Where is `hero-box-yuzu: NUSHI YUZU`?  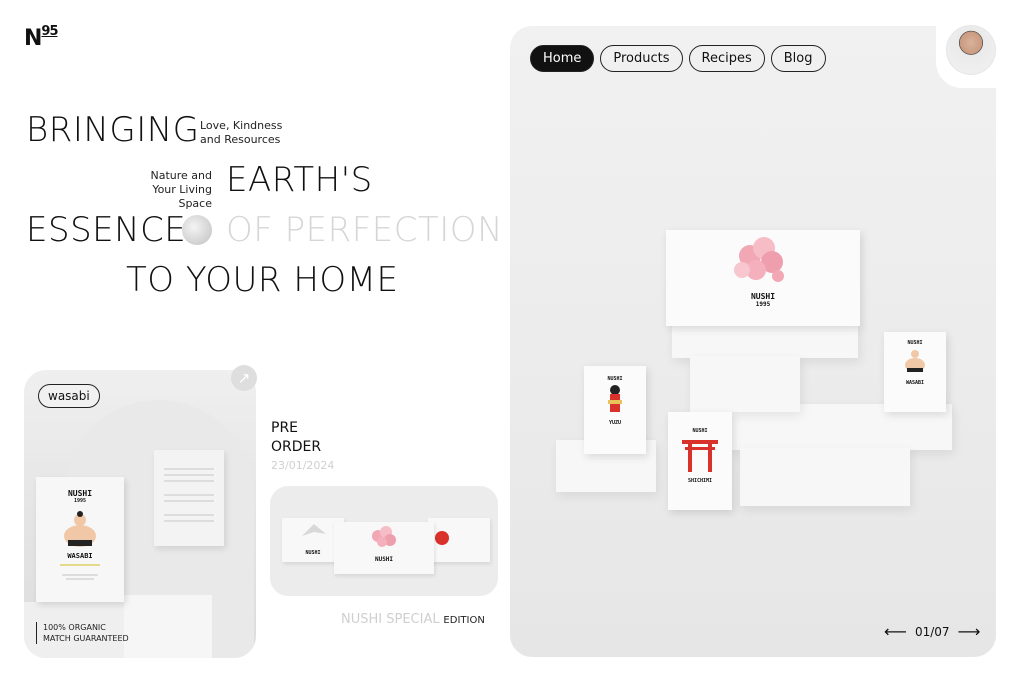 hero-box-yuzu: NUSHI YUZU is located at coordinates (615, 410).